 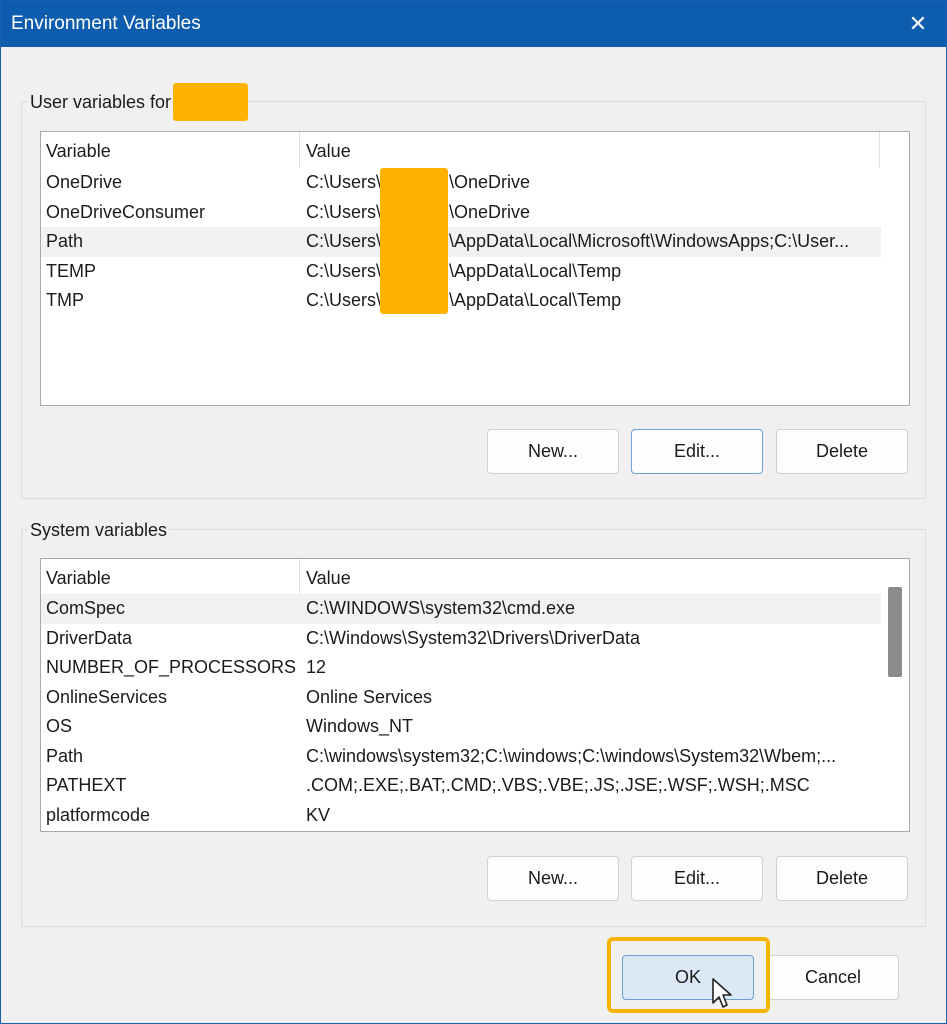 I want to click on table-row: TMP C:\Users\ \AppData\Local\Temp, so click(x=461, y=301).